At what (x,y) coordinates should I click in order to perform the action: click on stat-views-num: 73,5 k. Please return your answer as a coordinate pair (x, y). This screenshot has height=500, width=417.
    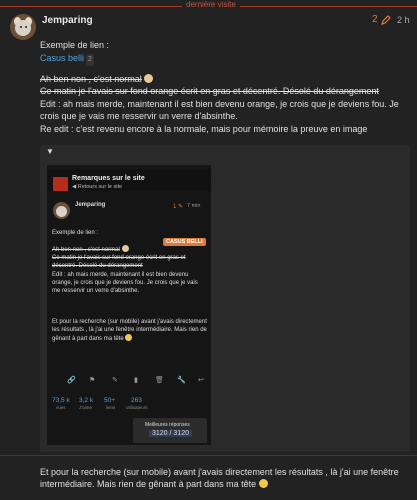
    Looking at the image, I should click on (61, 400).